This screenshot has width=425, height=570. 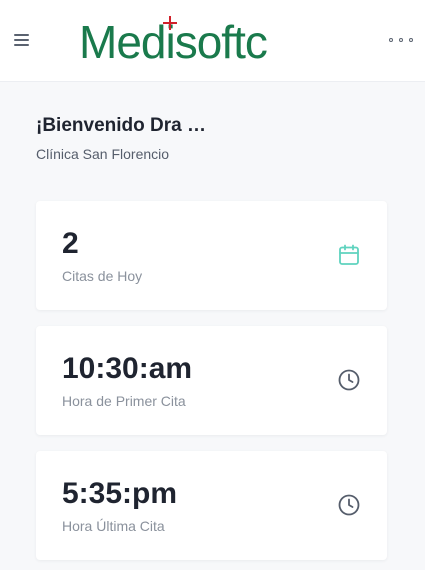 What do you see at coordinates (124, 401) in the screenshot?
I see `card-label: Hora de Primer Cita` at bounding box center [124, 401].